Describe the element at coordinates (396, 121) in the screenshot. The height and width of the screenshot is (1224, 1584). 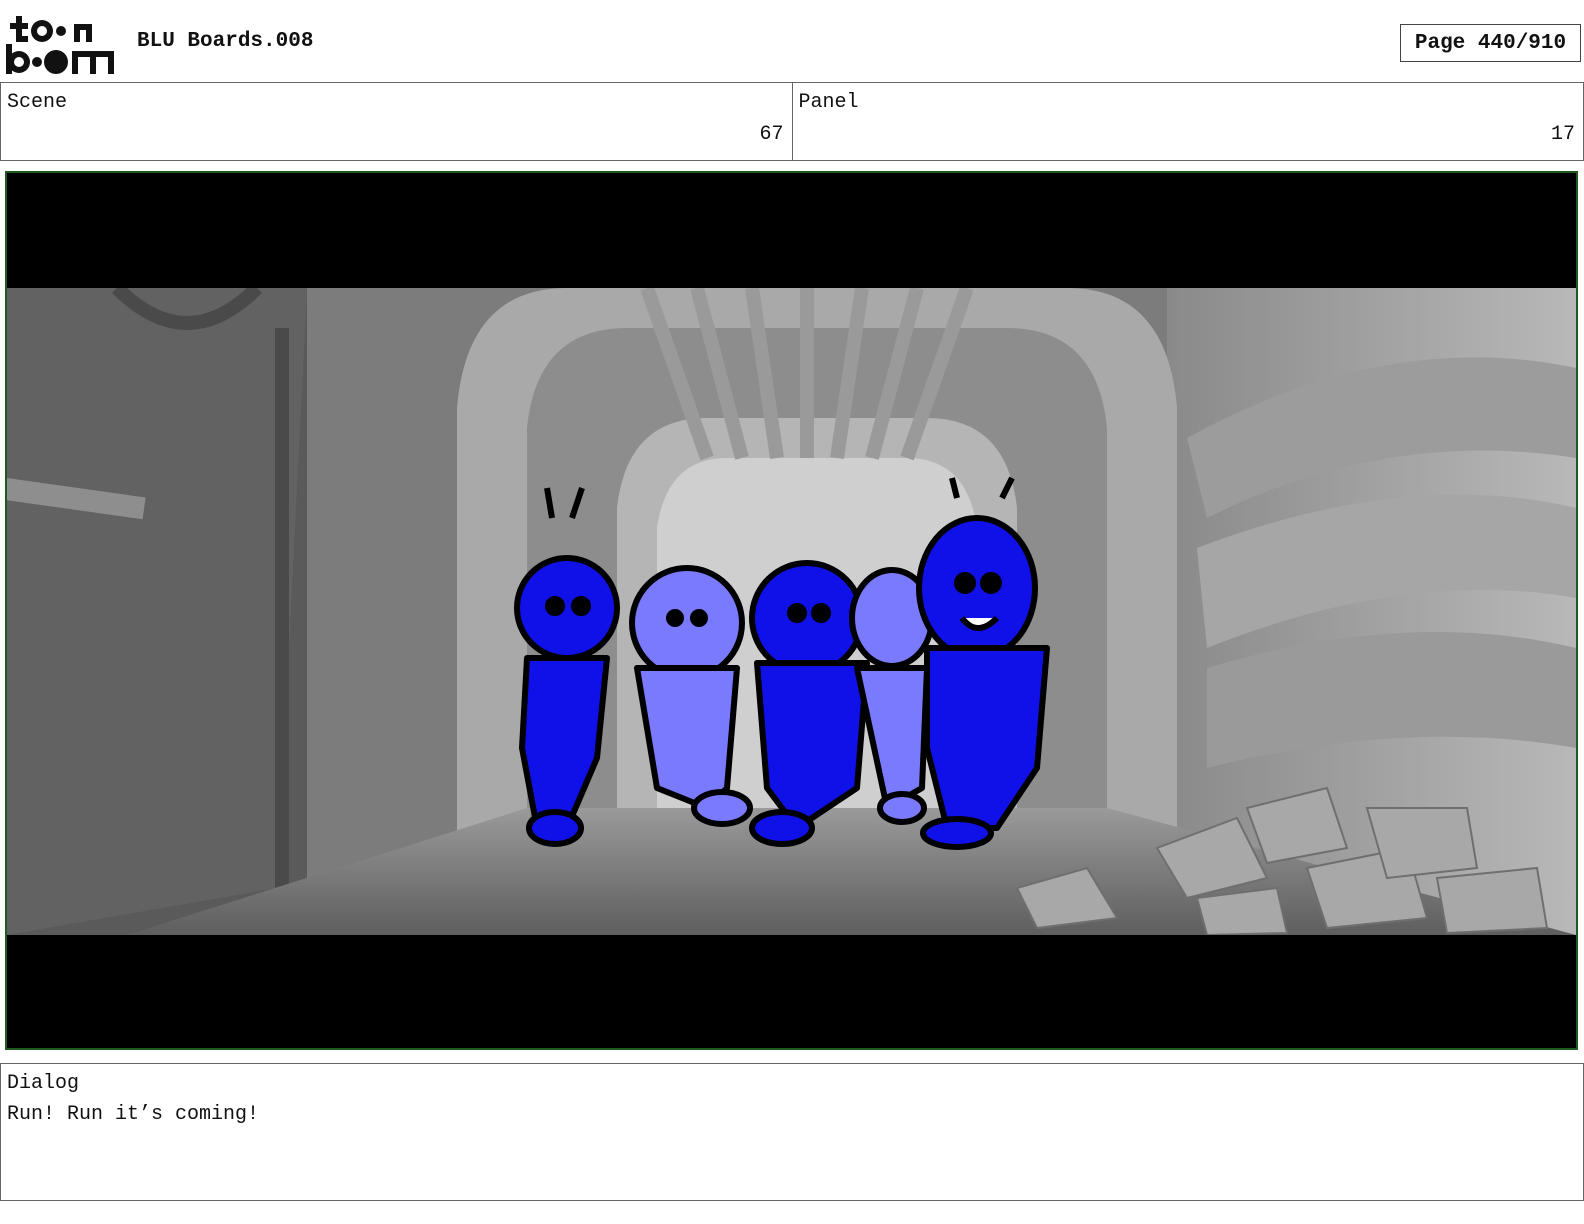
I see `scene-cell: Scene 67` at that location.